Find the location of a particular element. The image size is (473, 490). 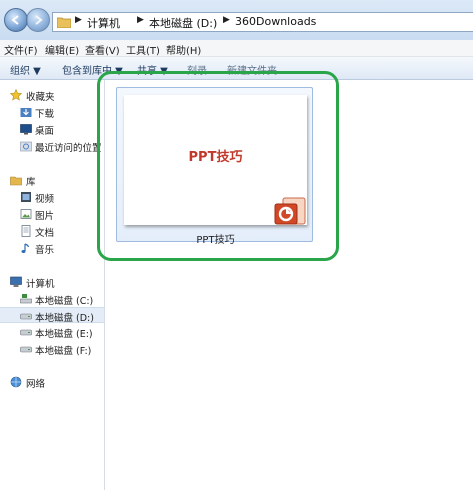

desktop-icon is located at coordinates (26, 129).